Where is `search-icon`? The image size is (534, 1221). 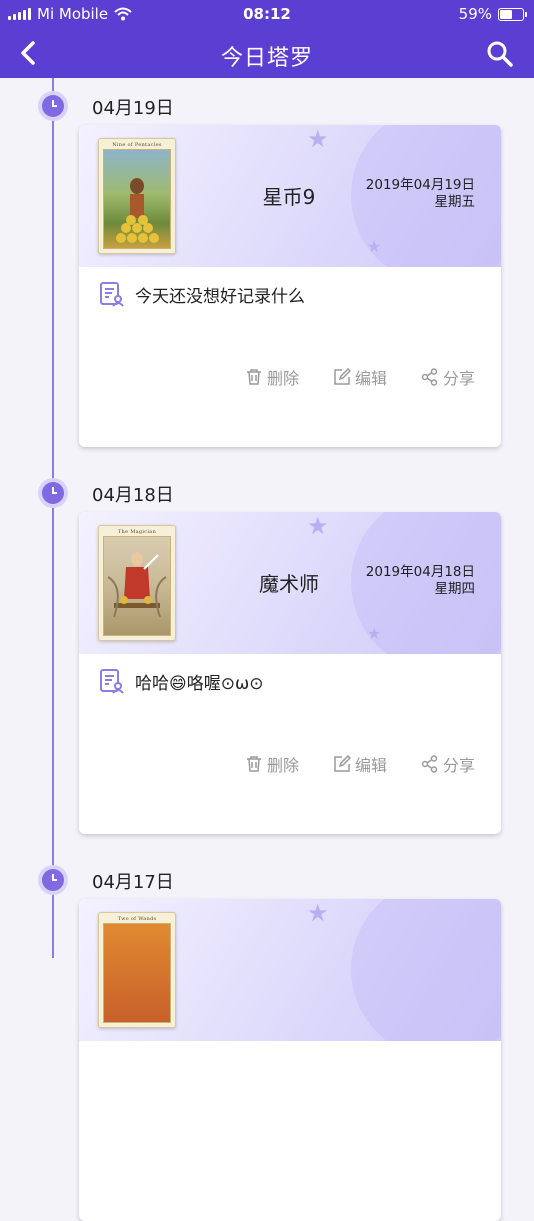 search-icon is located at coordinates (500, 54).